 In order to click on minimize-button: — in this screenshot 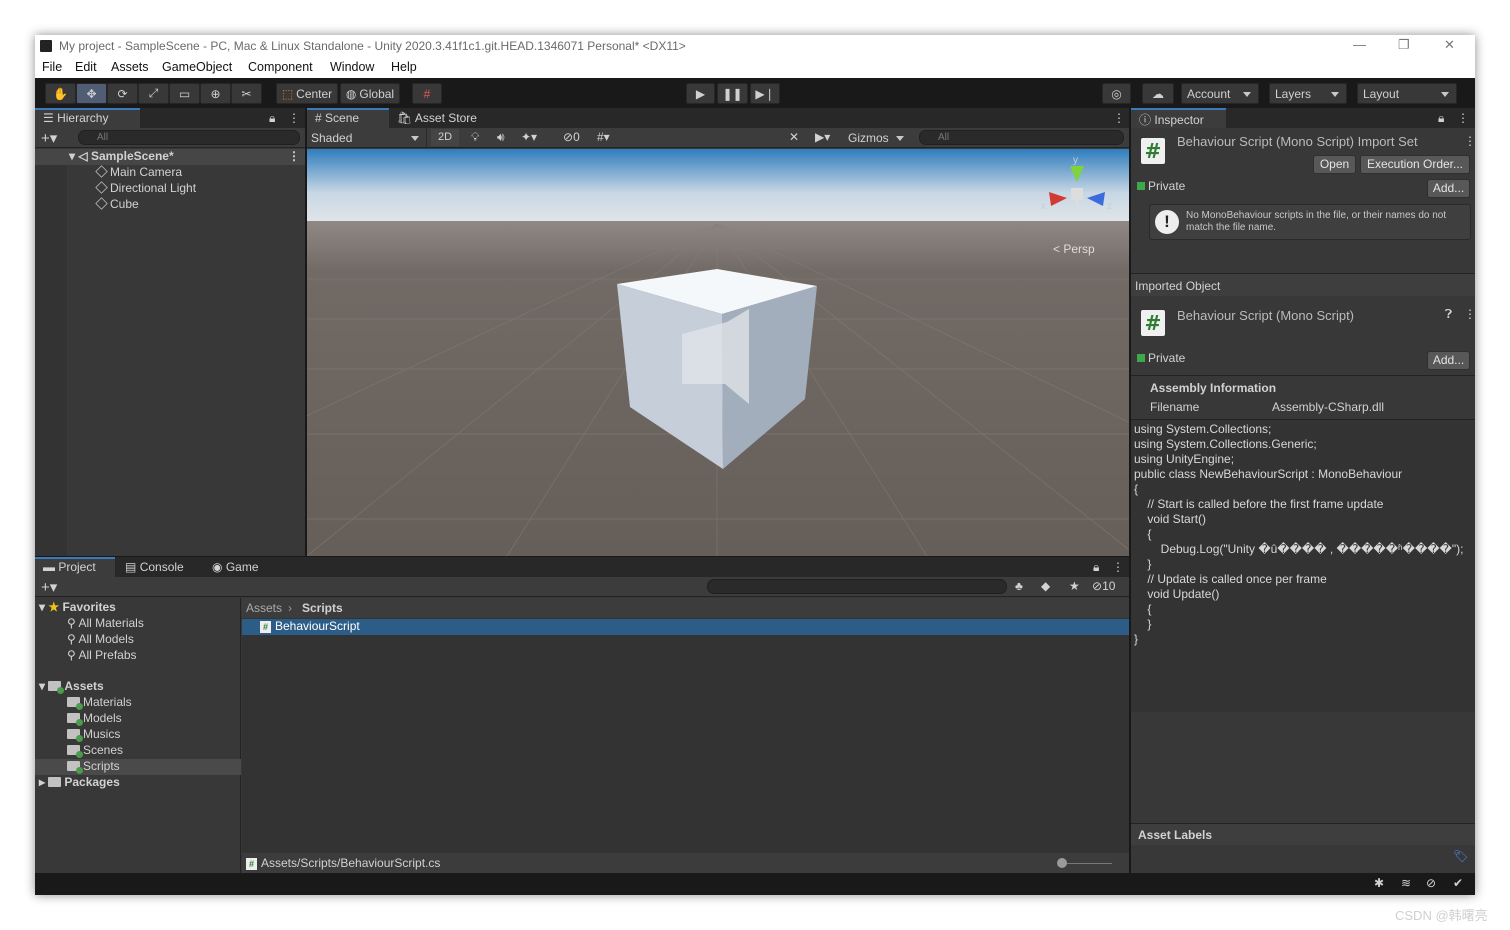, I will do `click(1359, 44)`.